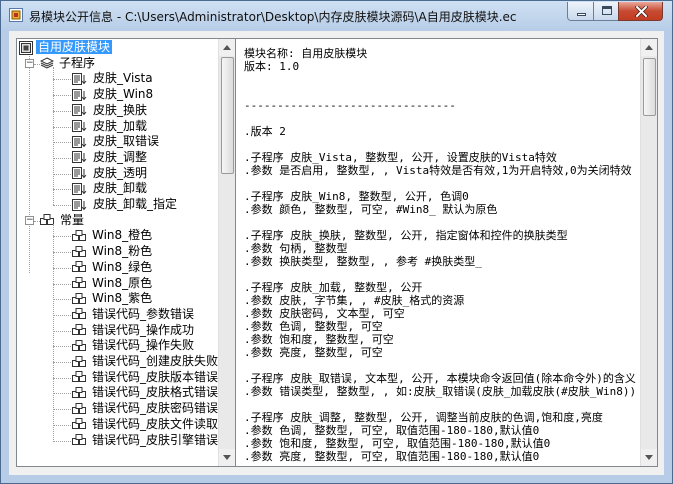  Describe the element at coordinates (406, 235) in the screenshot. I see `info-line: .子程序 皮肤_换肤, 整数型, 公开, 指定窗体和控件的换肤类型` at that location.